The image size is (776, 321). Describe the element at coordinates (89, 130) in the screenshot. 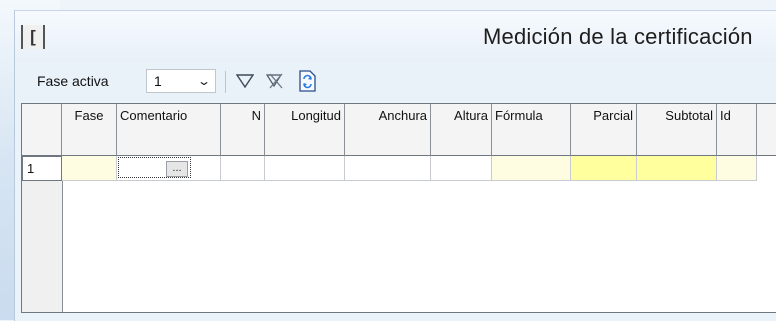

I see `column-header-fase: Fase` at that location.